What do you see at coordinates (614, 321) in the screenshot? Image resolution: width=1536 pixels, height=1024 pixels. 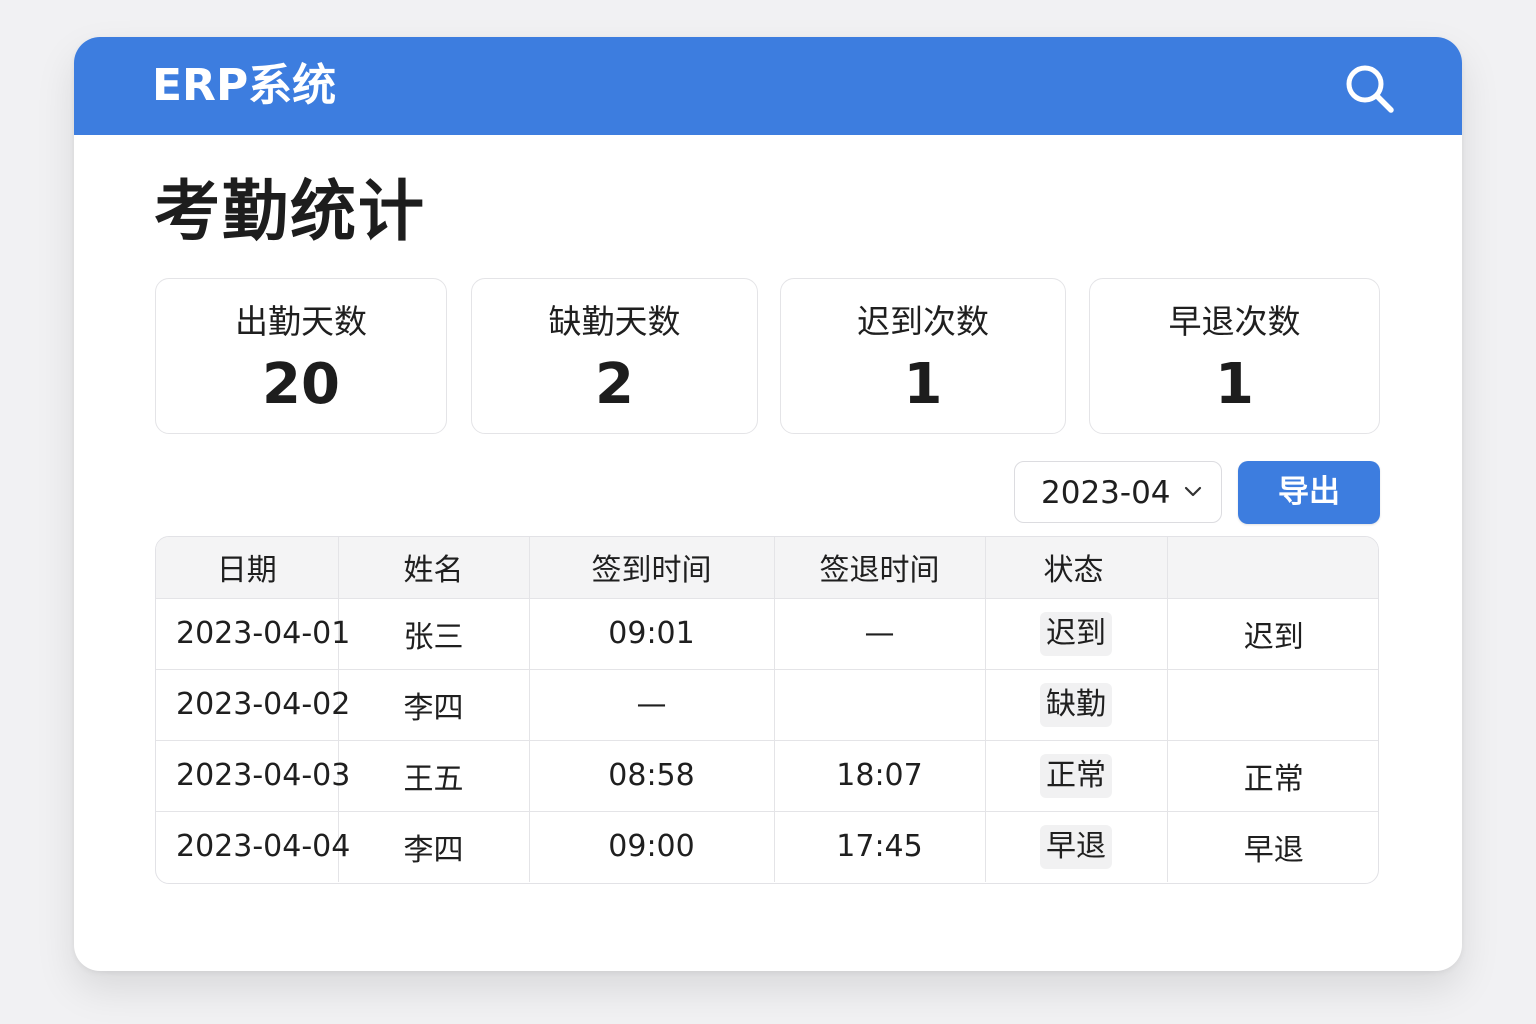 I see `stat-label: 缺勤天数` at bounding box center [614, 321].